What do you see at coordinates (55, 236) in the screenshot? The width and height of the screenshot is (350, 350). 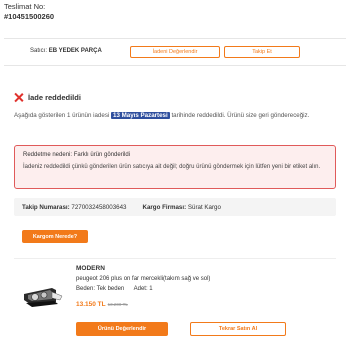 I see `where-is-my-cargo-button: Kargom Nerede?` at bounding box center [55, 236].